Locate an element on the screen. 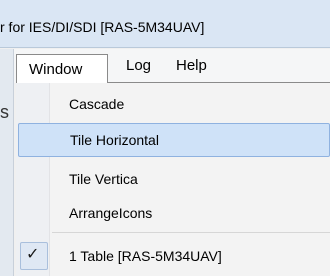 The image size is (330, 276). background-glyph: s is located at coordinates (4, 112).